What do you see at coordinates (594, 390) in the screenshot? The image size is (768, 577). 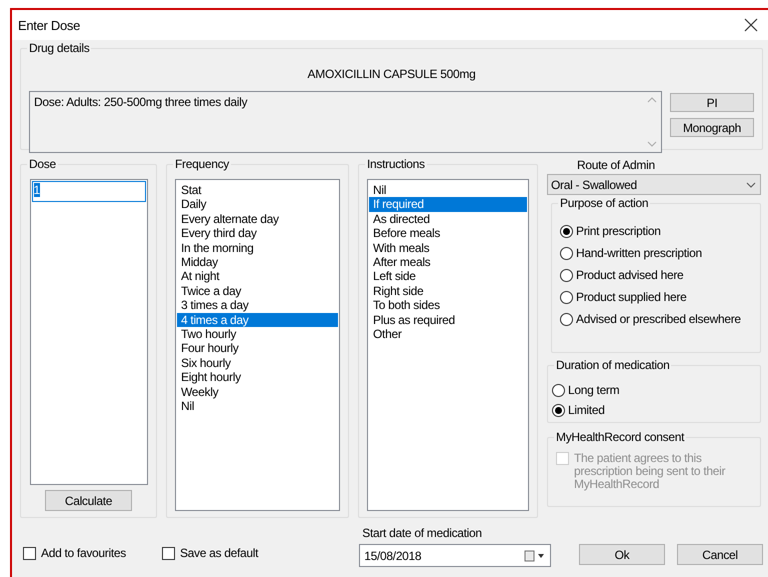 I see `radio-label: Long term` at bounding box center [594, 390].